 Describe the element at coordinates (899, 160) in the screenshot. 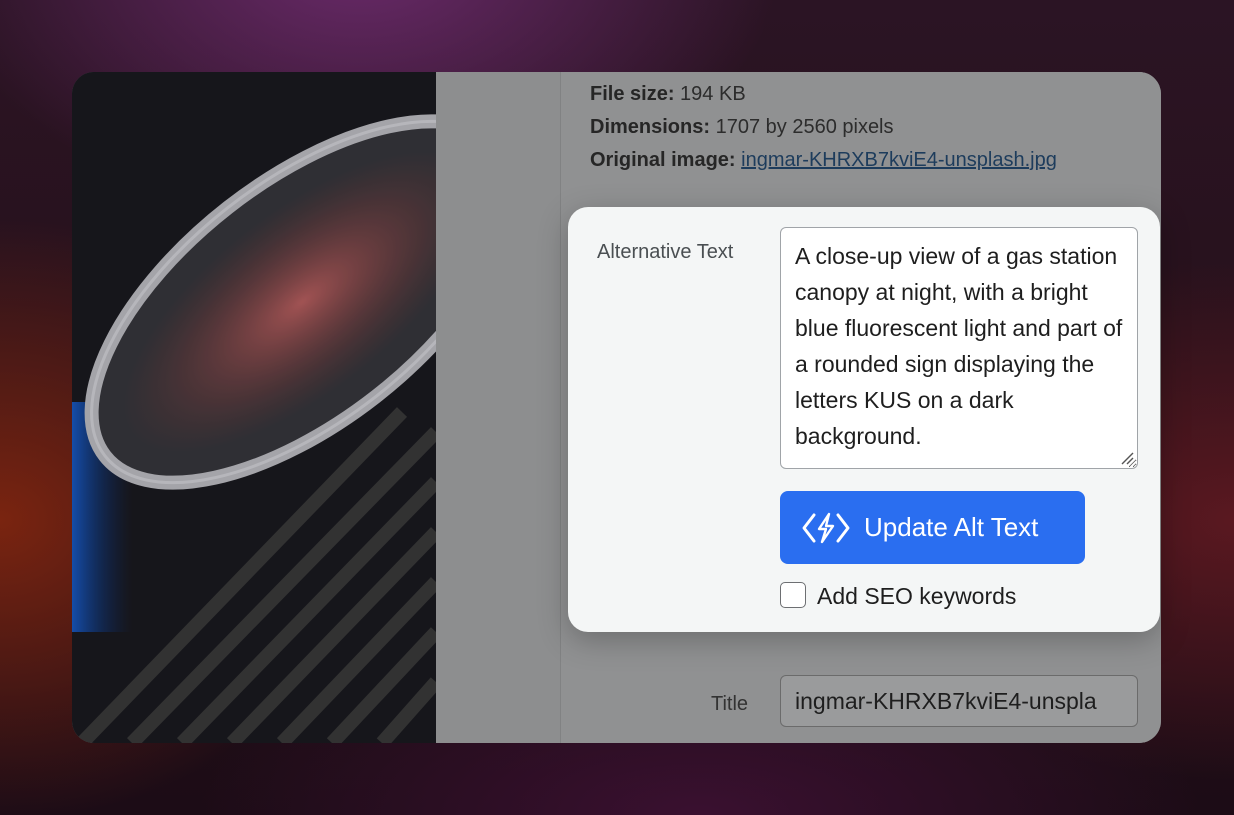

I see `original-image-link: ingmar-KHRXB7kviE4-unsplash.jpg` at that location.